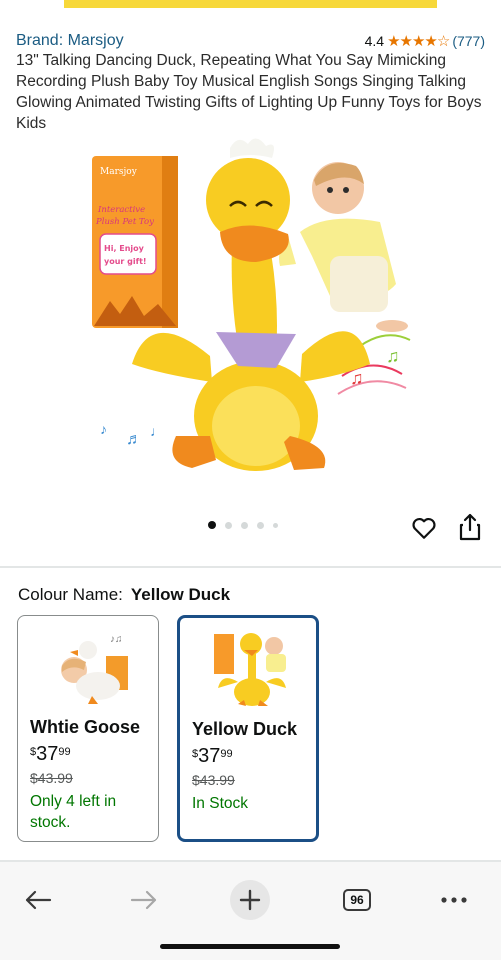 This screenshot has width=501, height=960. What do you see at coordinates (94, 669) in the screenshot?
I see `white-goose-thumbnail: ♪♫` at bounding box center [94, 669].